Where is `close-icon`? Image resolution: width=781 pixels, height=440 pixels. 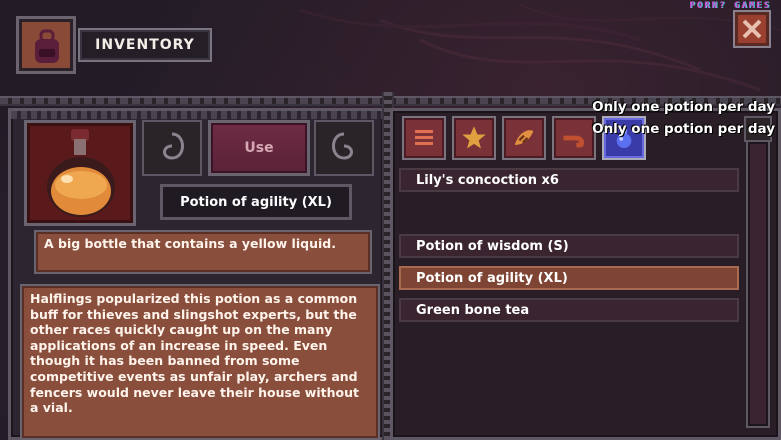
close-icon is located at coordinates (752, 29).